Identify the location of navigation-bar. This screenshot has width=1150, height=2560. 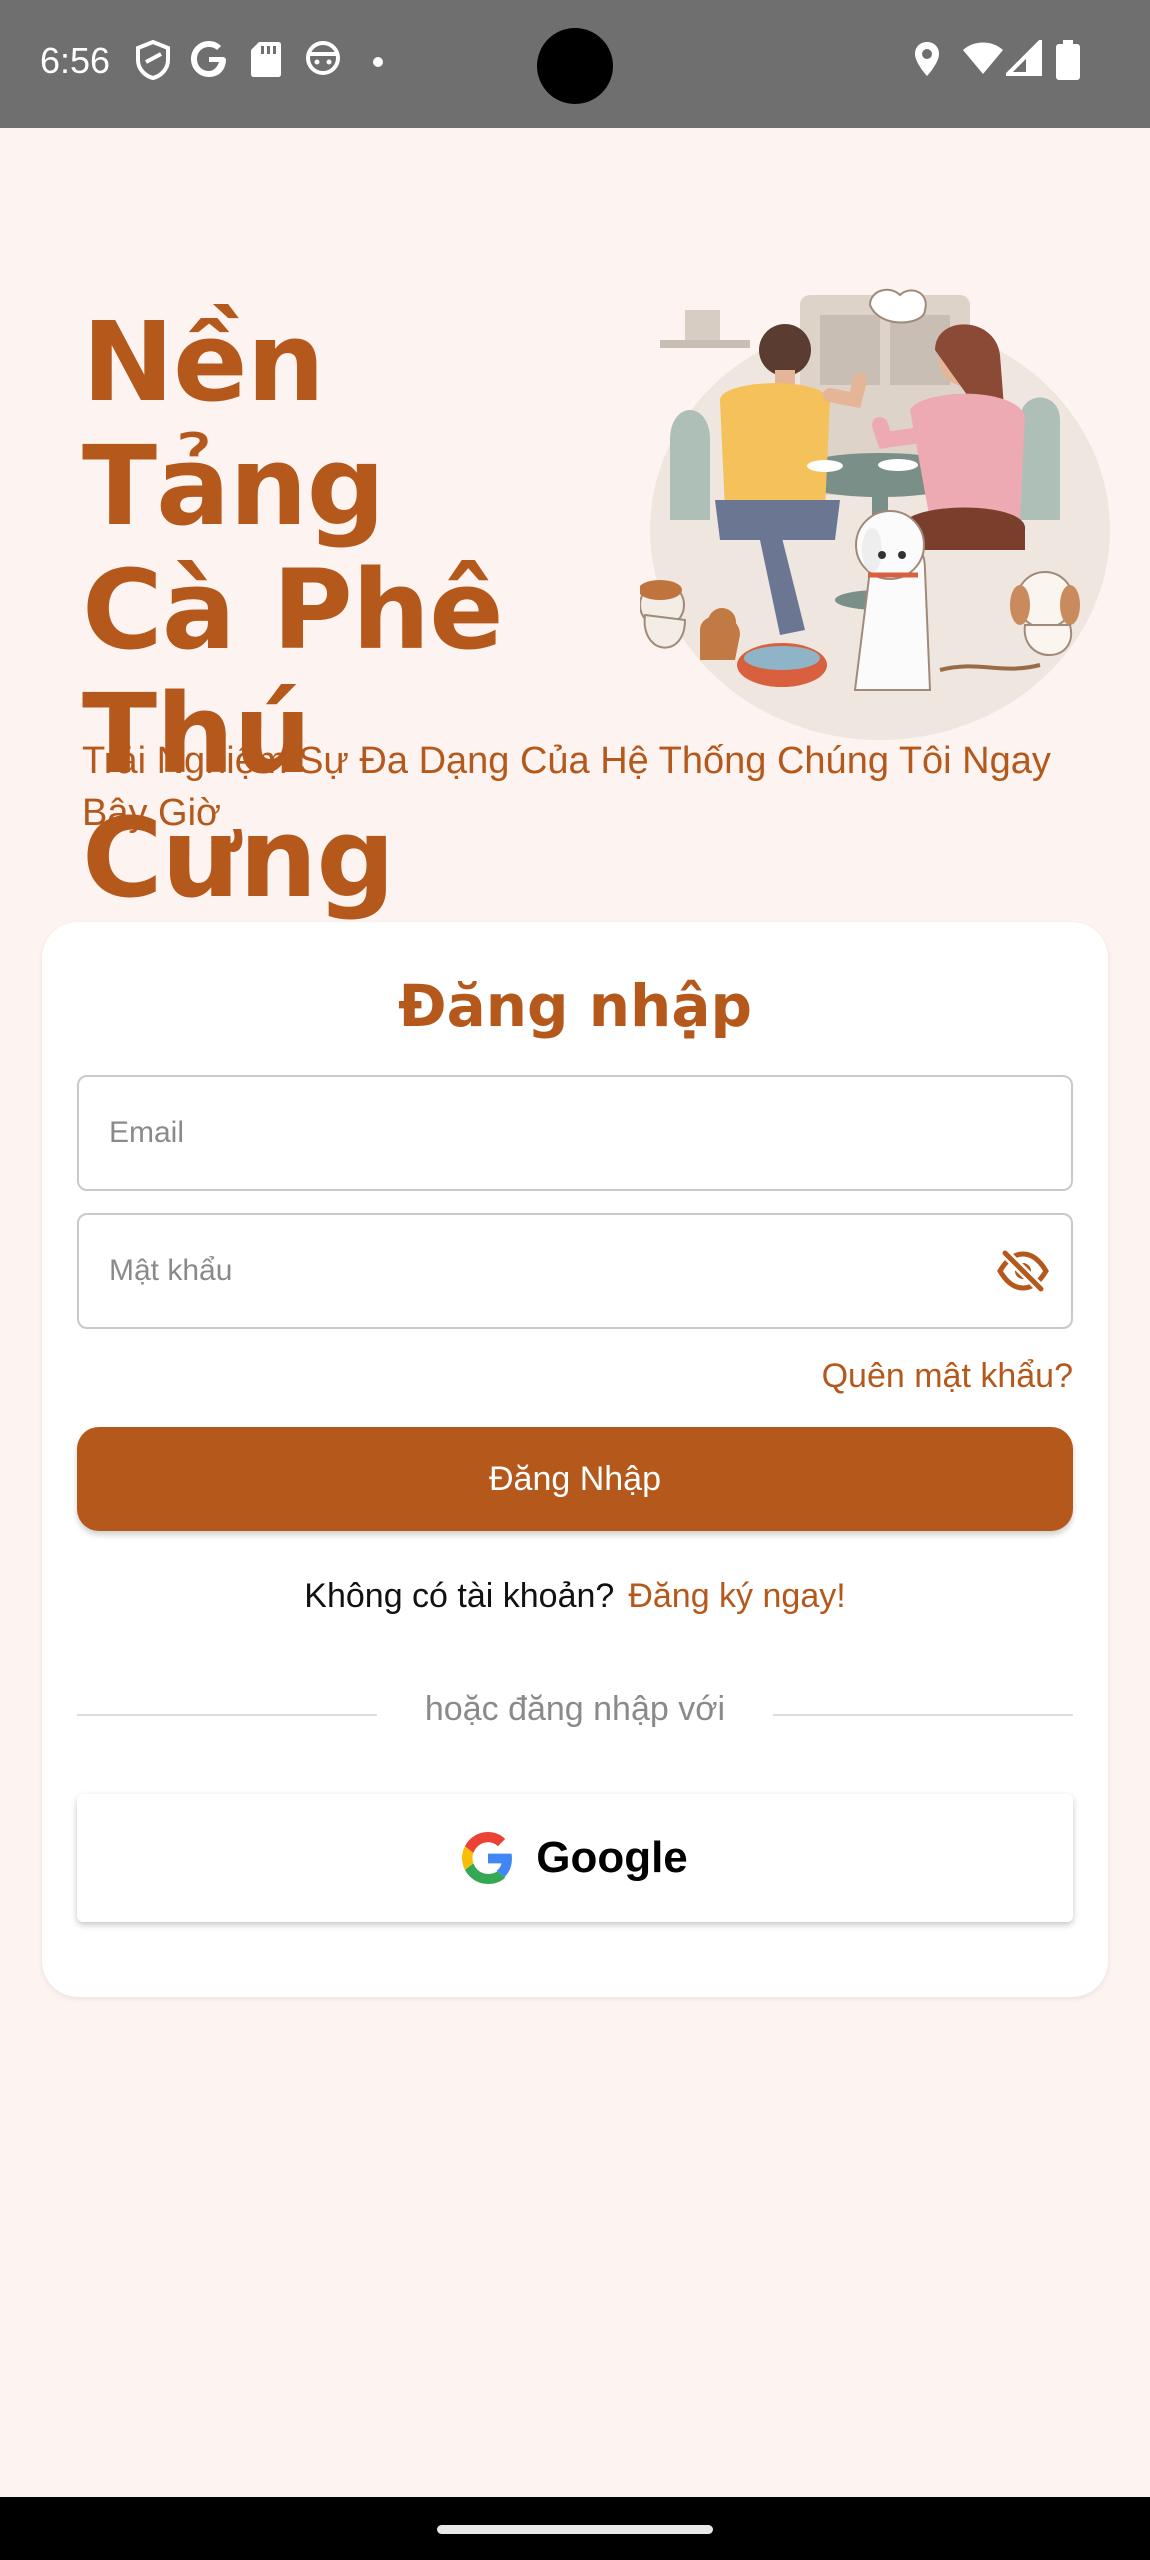
(575, 2528).